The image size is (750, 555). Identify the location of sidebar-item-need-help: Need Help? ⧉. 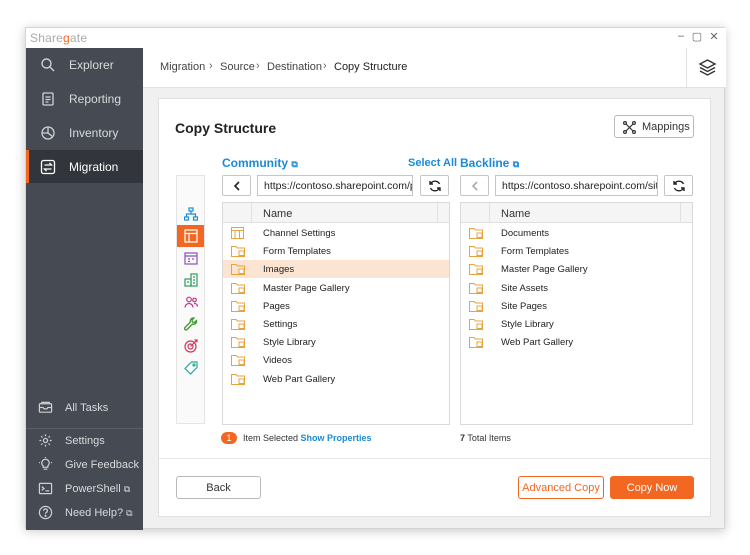
(84, 513).